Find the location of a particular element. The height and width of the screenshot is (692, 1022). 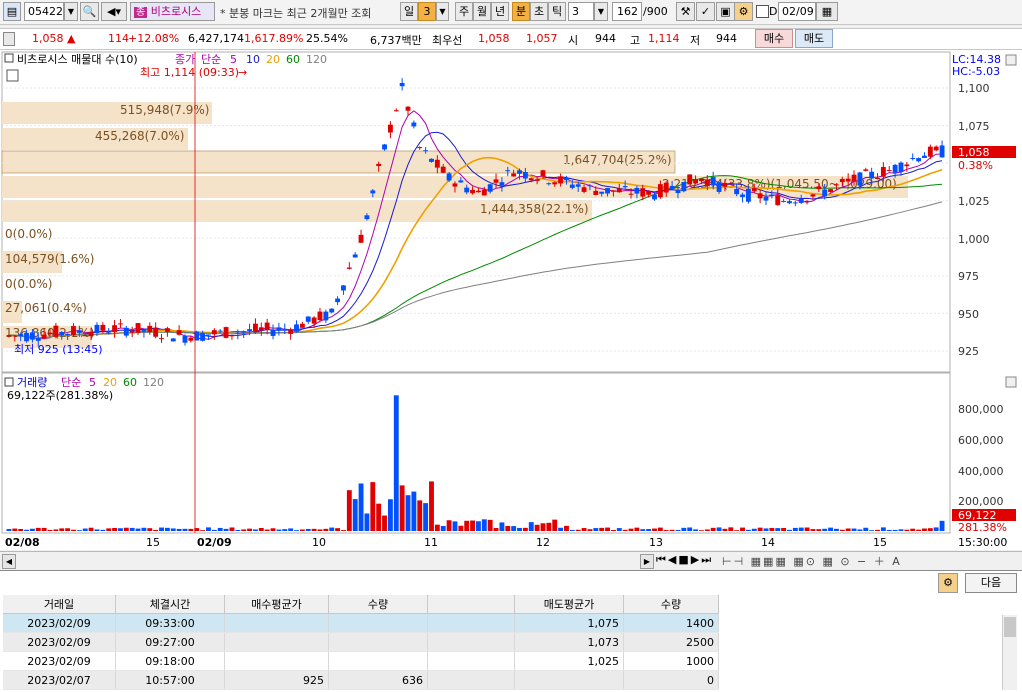

period-day-count: 3 is located at coordinates (427, 11).